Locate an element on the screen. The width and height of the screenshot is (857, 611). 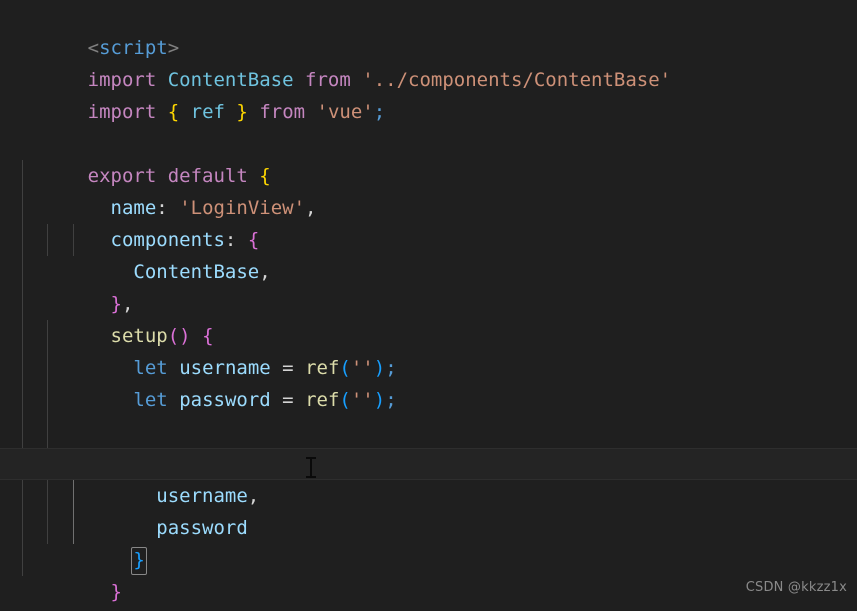
code-line: import { ref } from 'vue'; is located at coordinates (428, 93).